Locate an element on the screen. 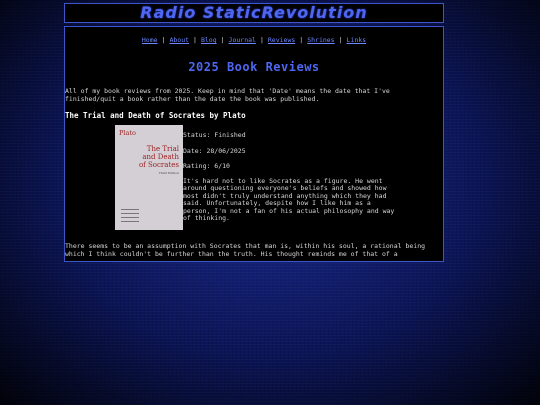 This screenshot has width=540, height=405. review-rating: Rating: 6/10 is located at coordinates (206, 166).